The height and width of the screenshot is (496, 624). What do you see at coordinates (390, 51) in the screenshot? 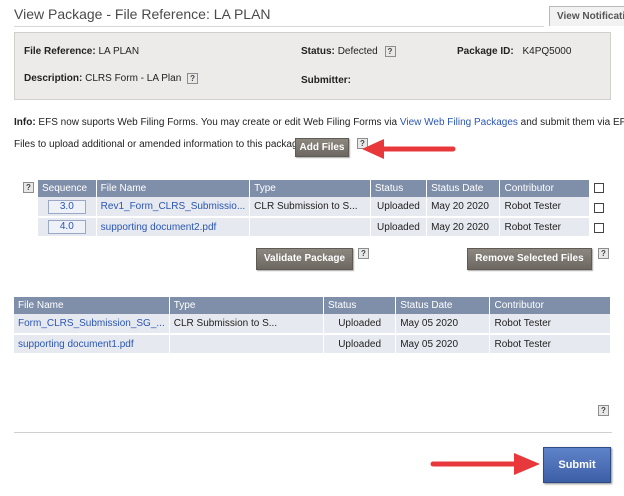
I see `status-help-icon: ?` at bounding box center [390, 51].